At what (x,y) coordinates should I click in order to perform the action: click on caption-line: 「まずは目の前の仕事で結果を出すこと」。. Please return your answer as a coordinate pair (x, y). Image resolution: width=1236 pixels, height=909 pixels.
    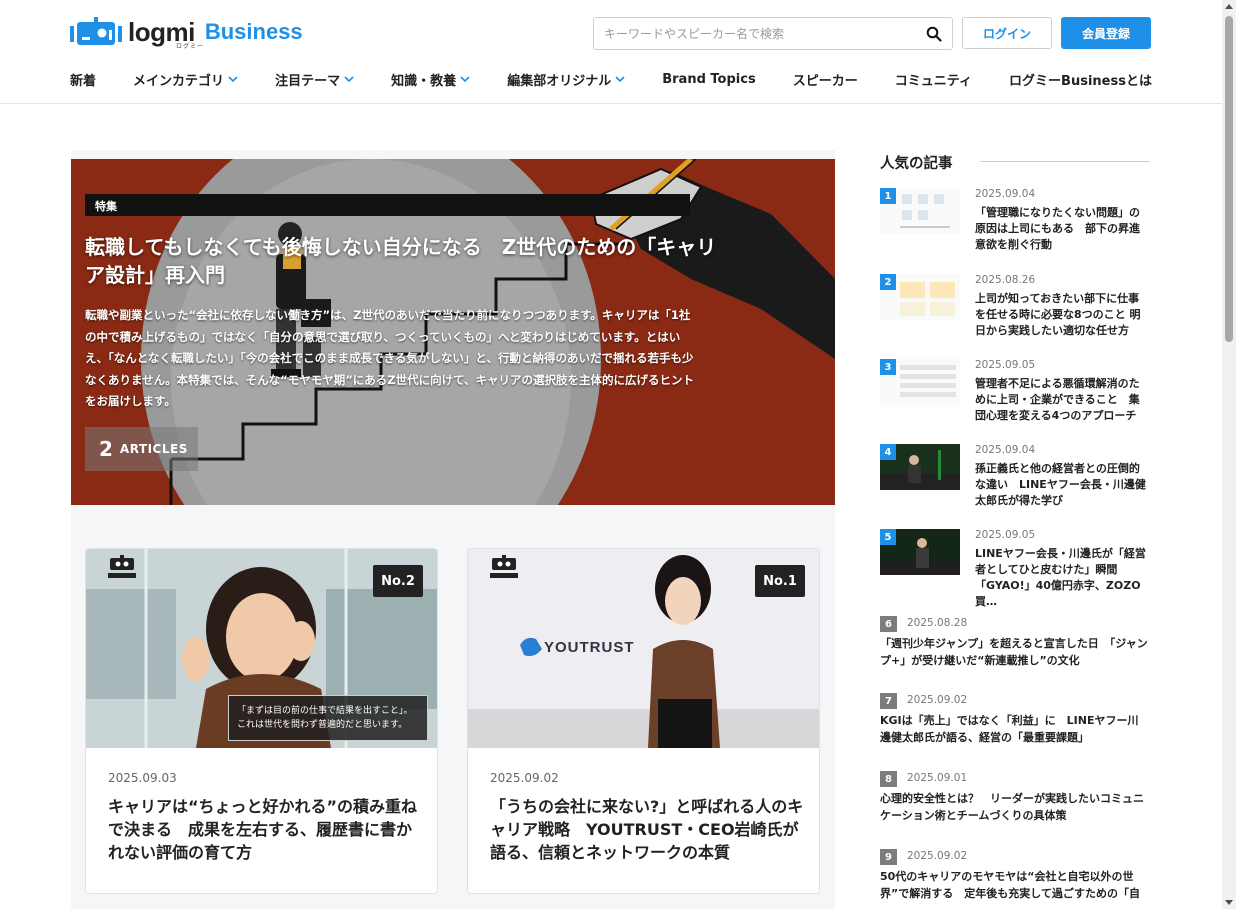
    Looking at the image, I should click on (325, 711).